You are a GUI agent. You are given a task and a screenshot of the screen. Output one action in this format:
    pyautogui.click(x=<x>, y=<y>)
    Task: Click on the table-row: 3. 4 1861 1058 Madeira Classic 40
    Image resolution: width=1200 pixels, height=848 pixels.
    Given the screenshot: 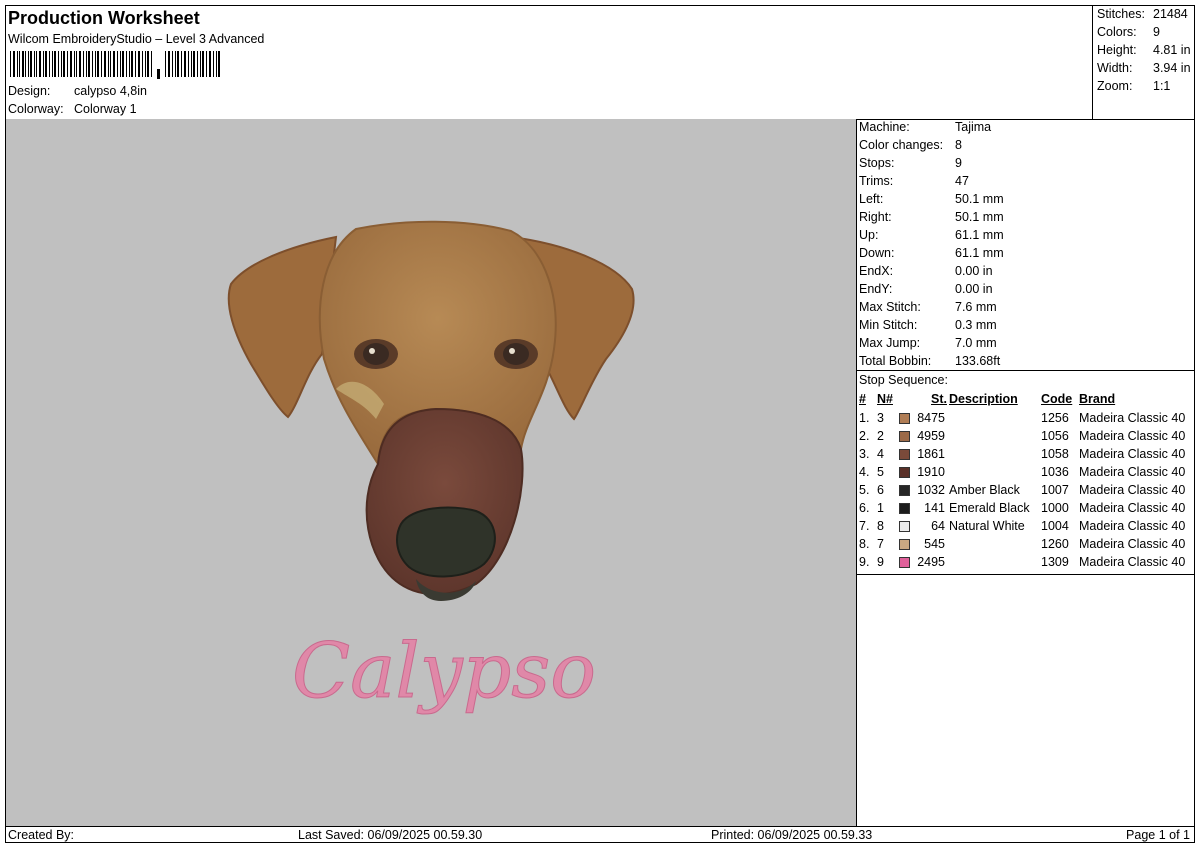 What is the action you would take?
    pyautogui.click(x=1025, y=456)
    